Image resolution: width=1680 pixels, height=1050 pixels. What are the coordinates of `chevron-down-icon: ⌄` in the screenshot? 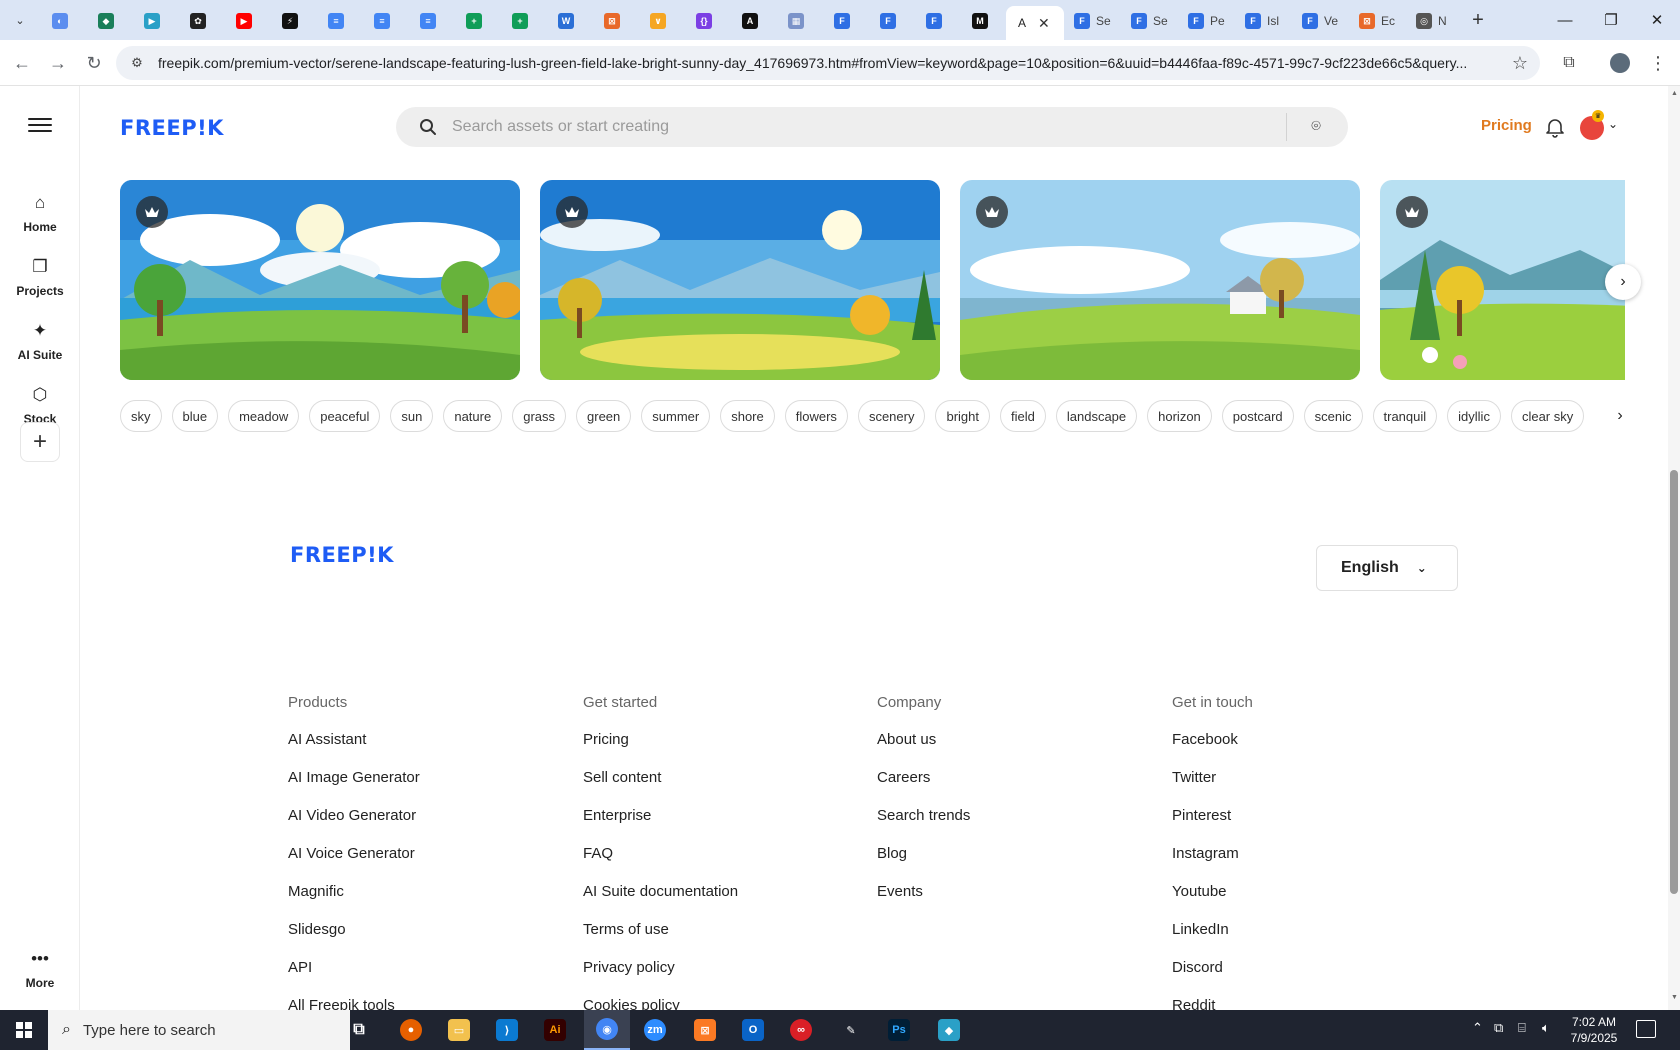 It's located at (1613, 124).